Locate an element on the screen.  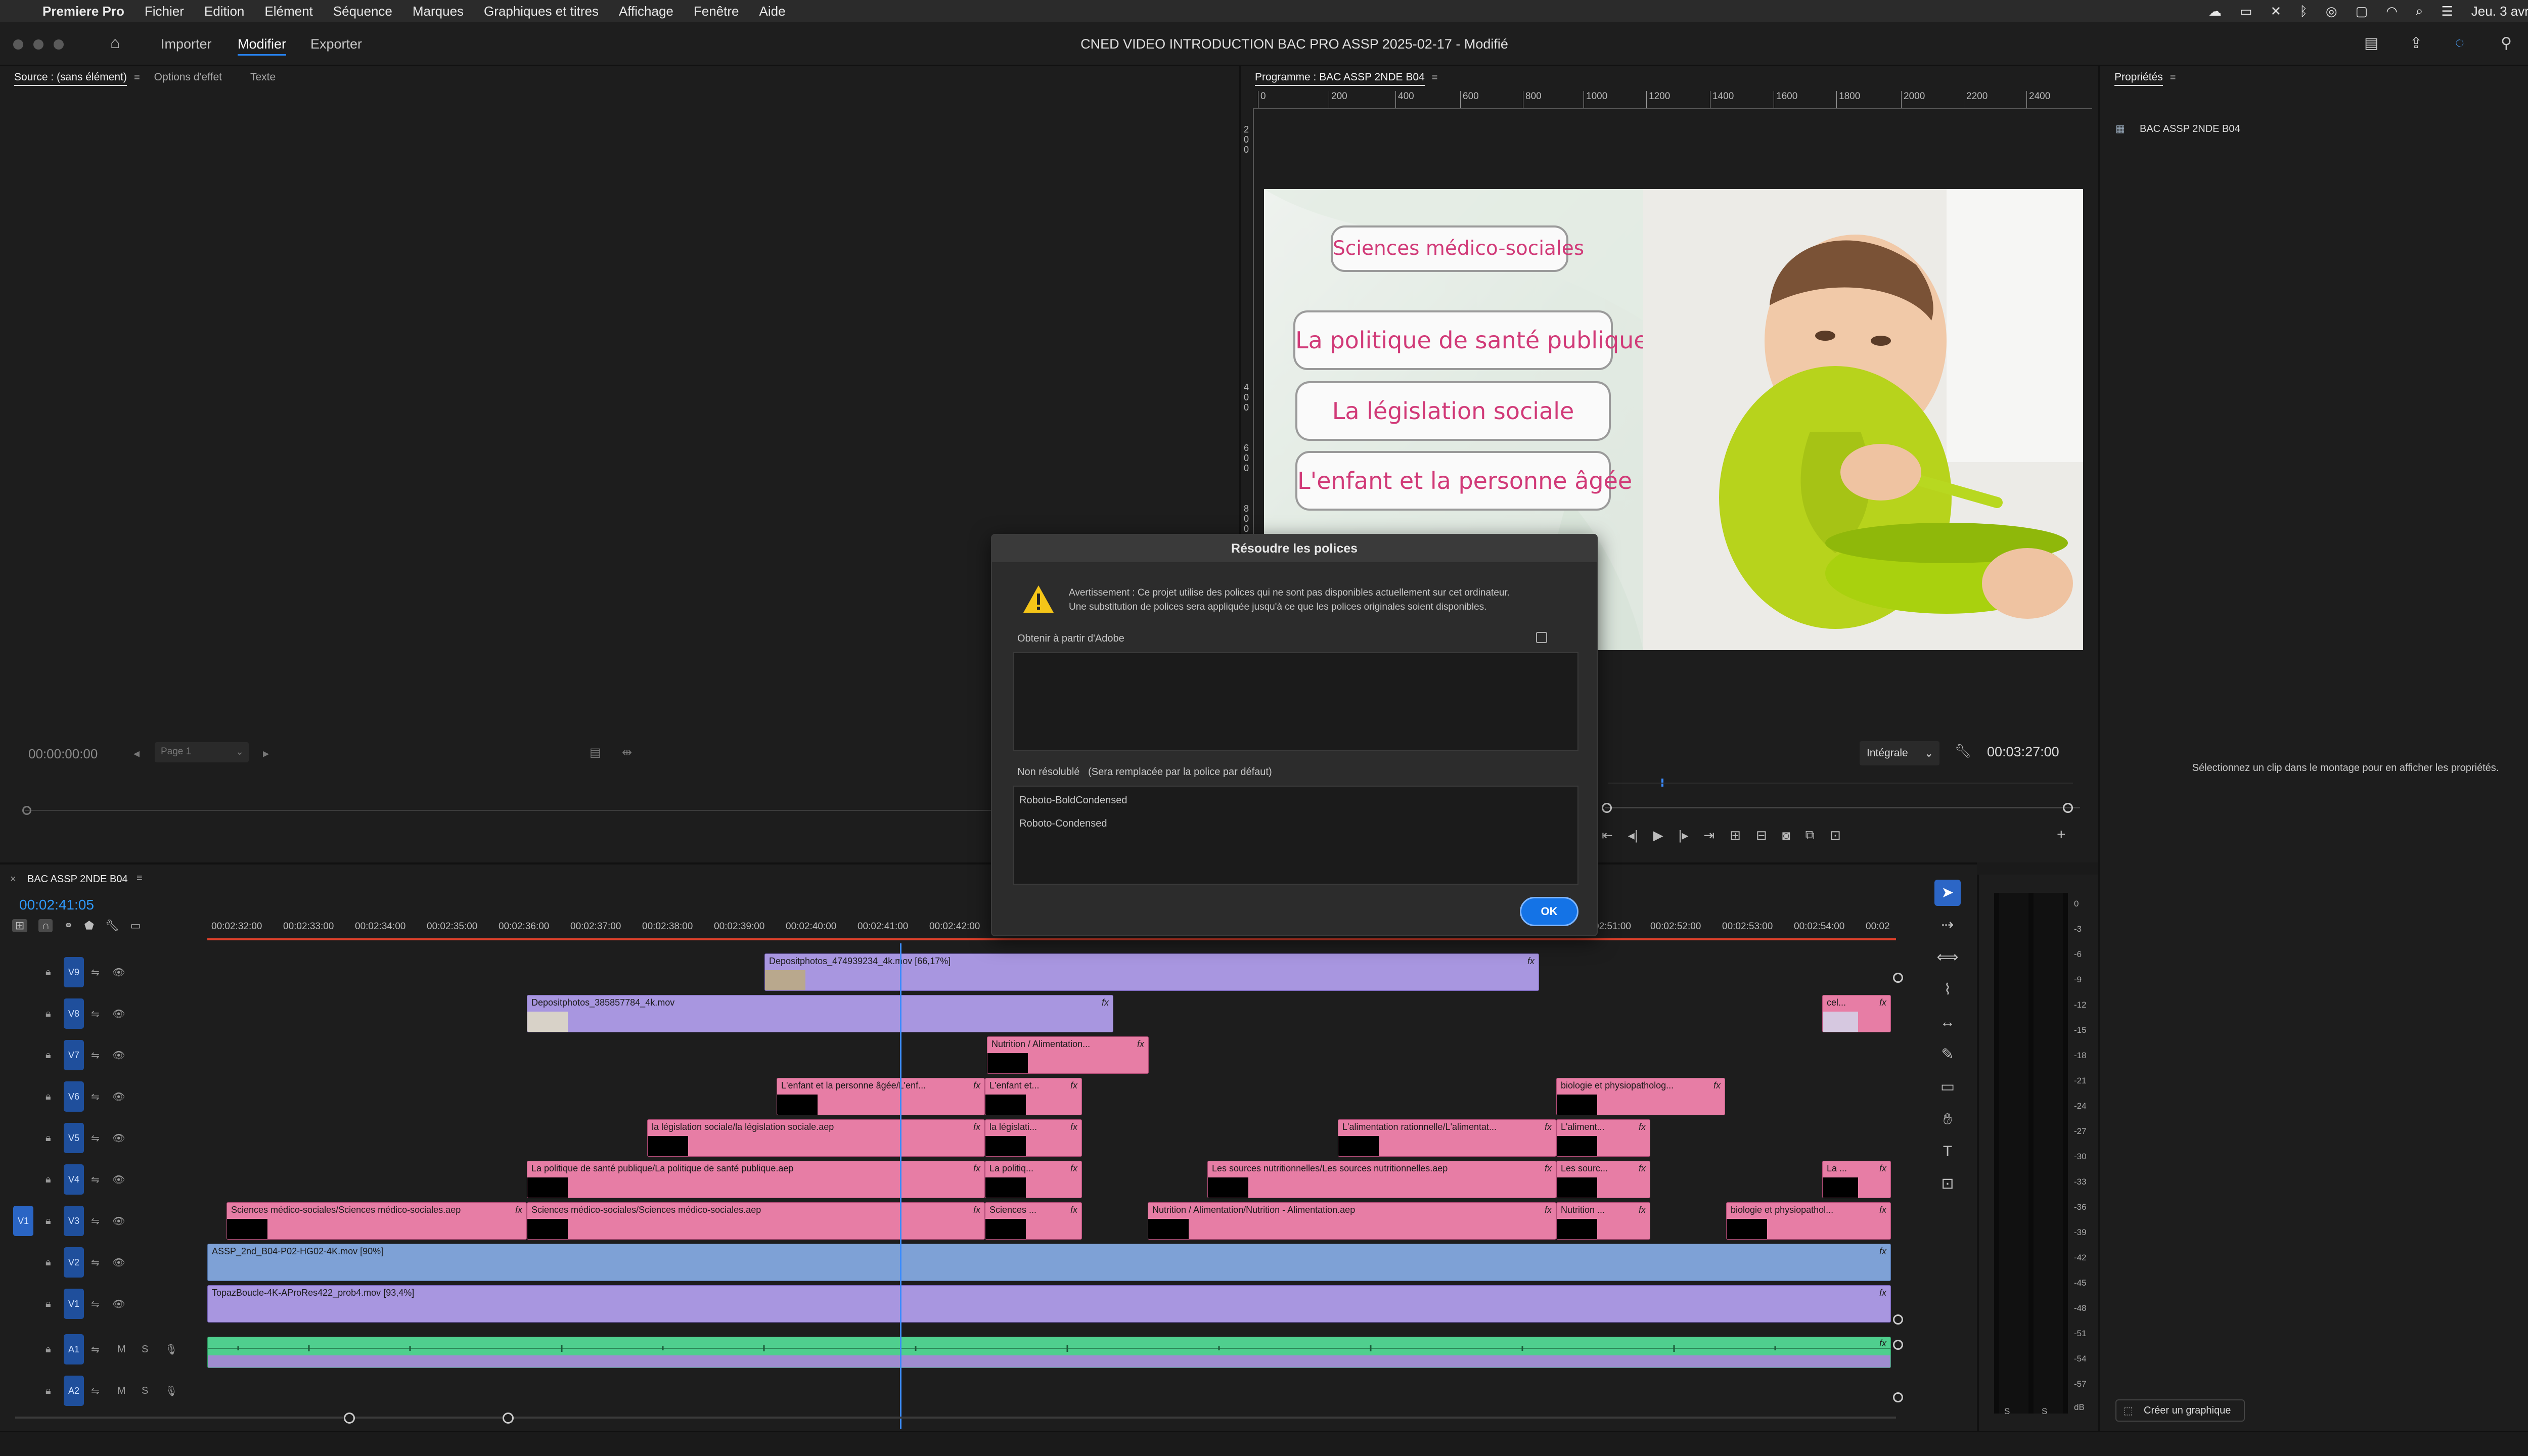
scroll-handle-left is located at coordinates (349, 1418).